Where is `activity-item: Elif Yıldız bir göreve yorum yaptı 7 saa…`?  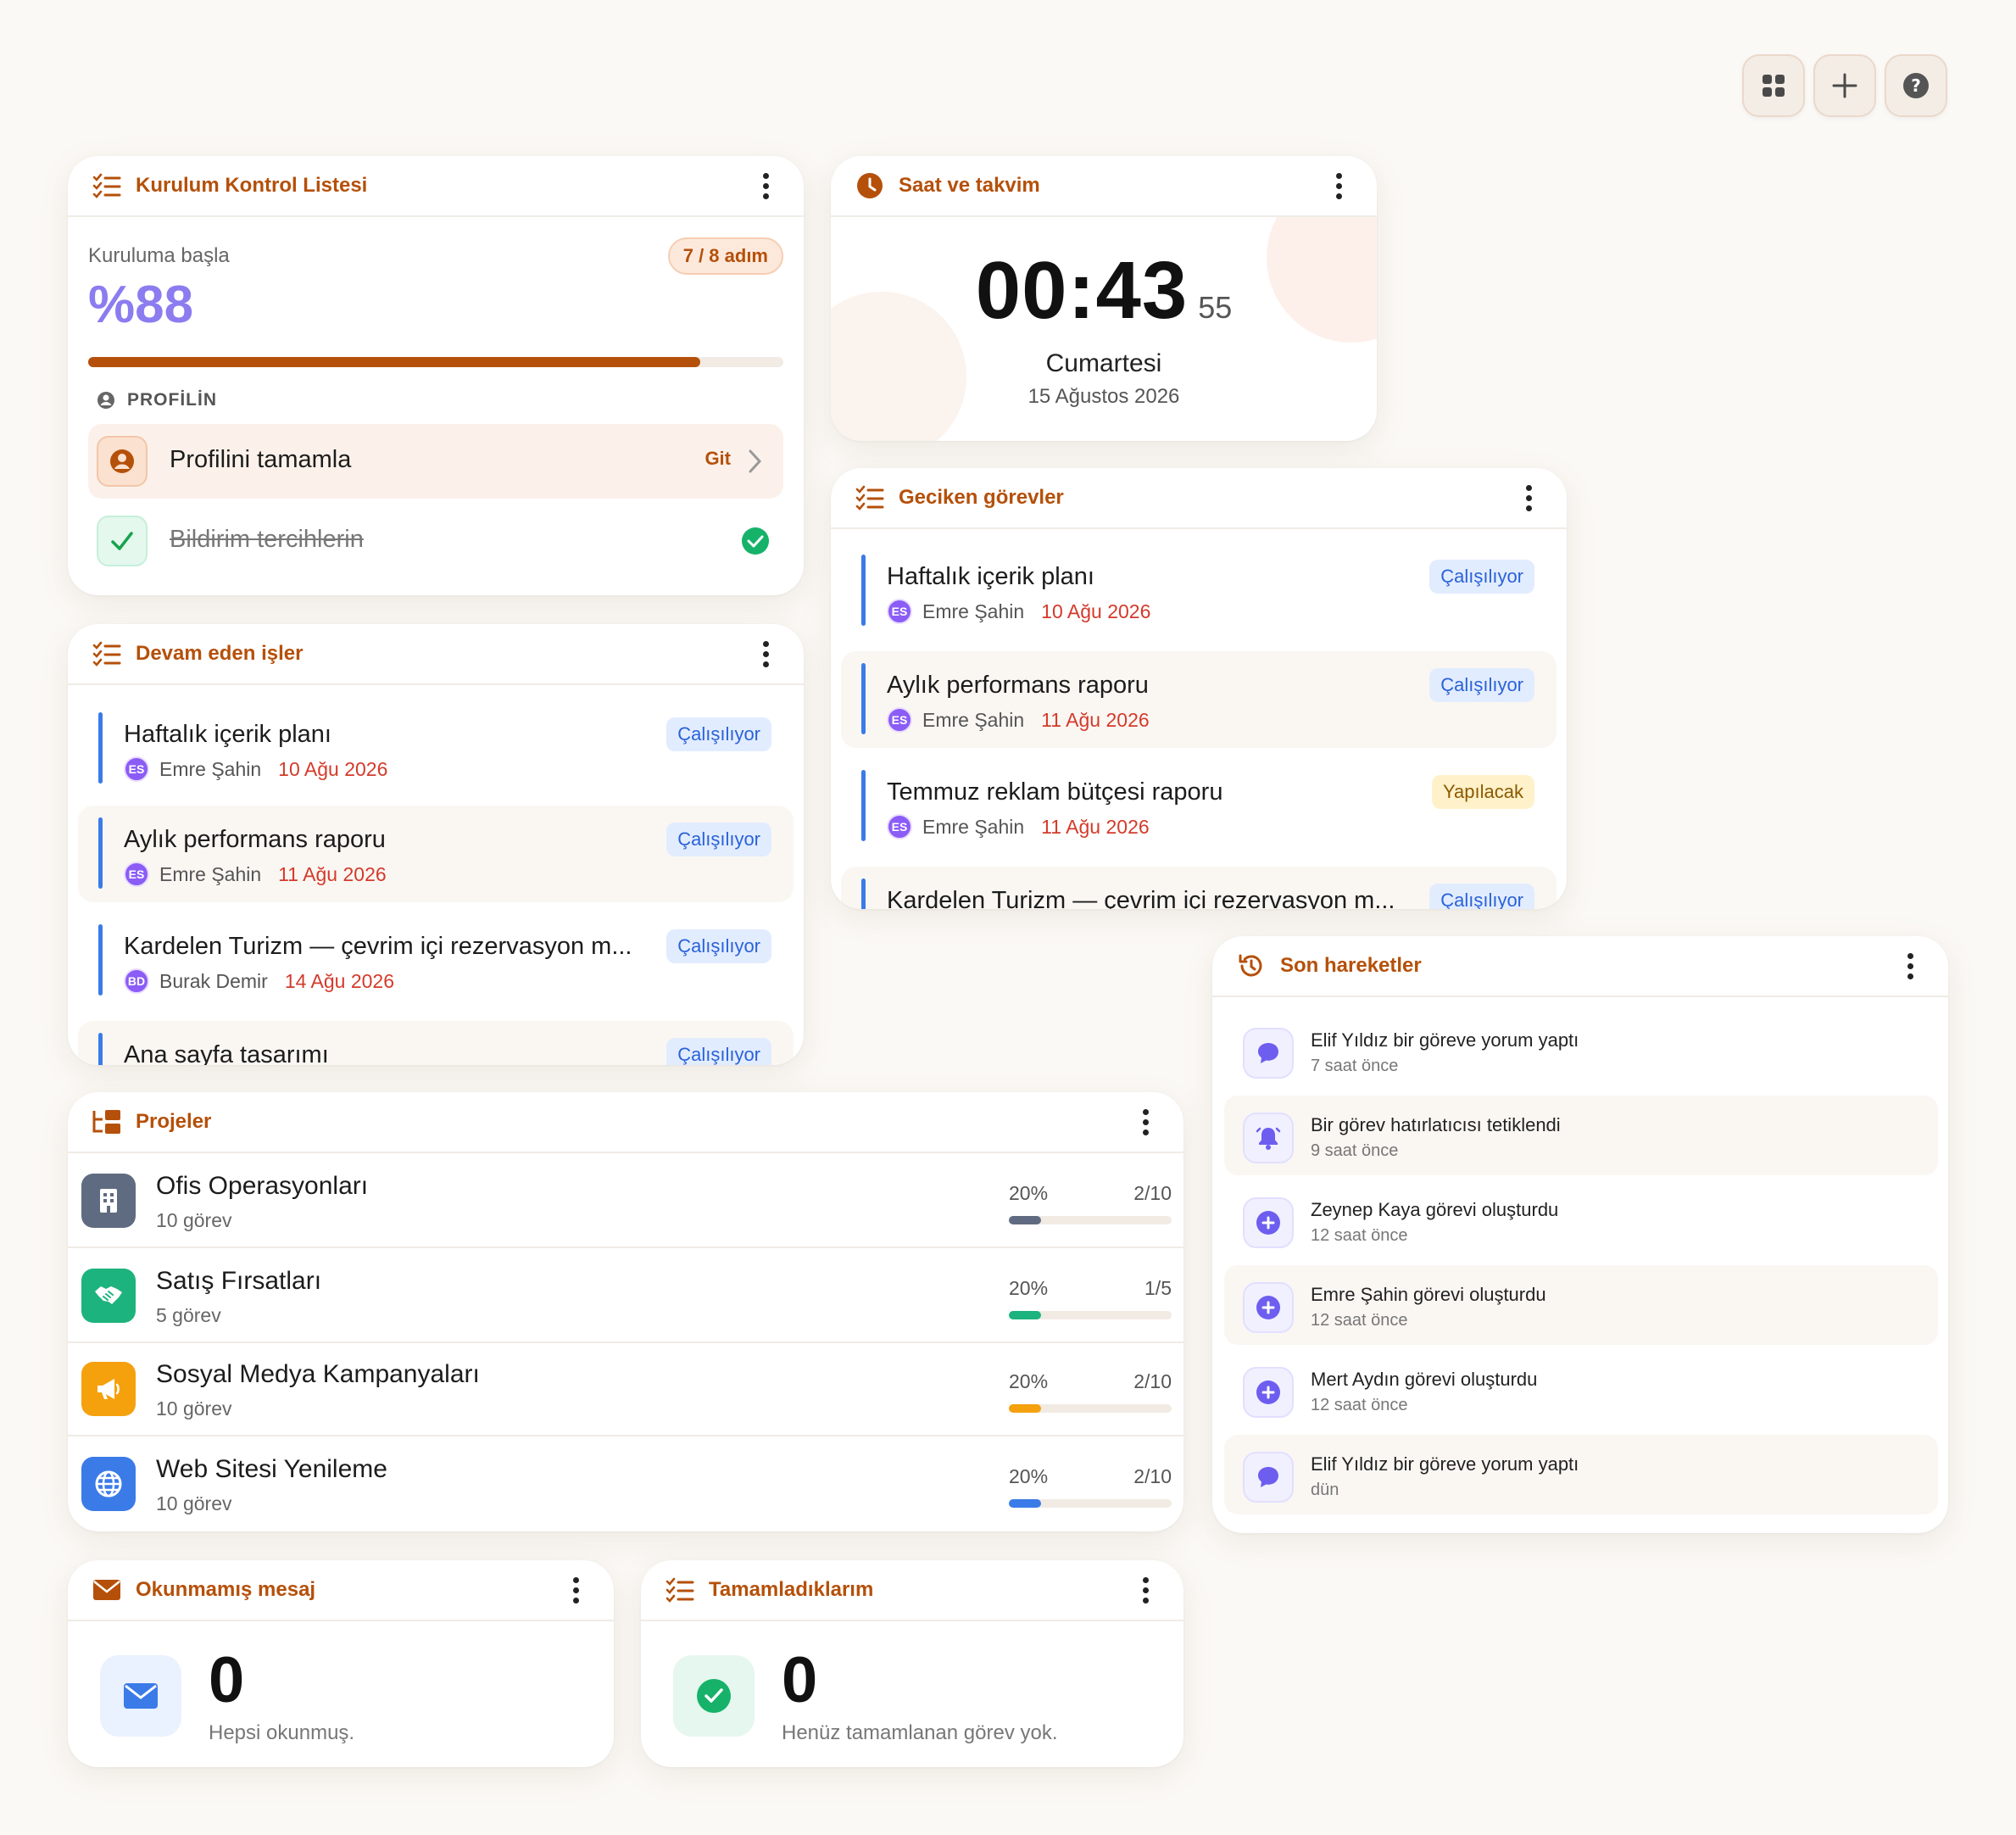 activity-item: Elif Yıldız bir göreve yorum yaptı 7 saa… is located at coordinates (1581, 1051).